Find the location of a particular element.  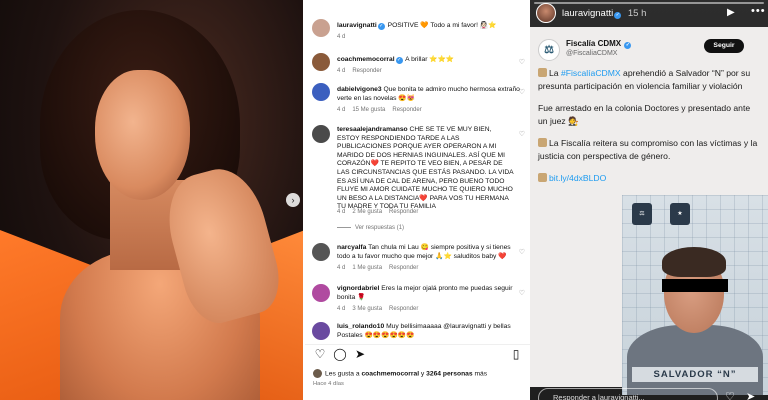

comment-meta: 4 d 15 Me gusta Responder is located at coordinates (379, 110).